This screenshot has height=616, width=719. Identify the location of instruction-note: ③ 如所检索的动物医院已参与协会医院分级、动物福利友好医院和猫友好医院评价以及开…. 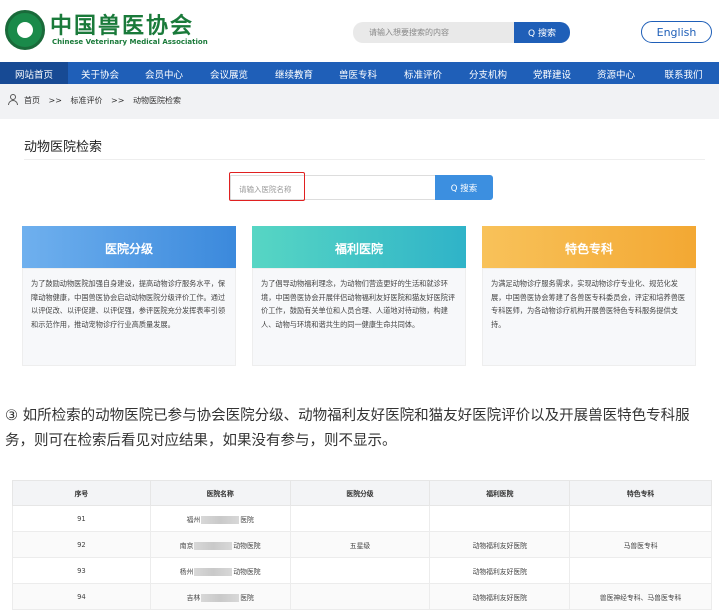
(347, 428).